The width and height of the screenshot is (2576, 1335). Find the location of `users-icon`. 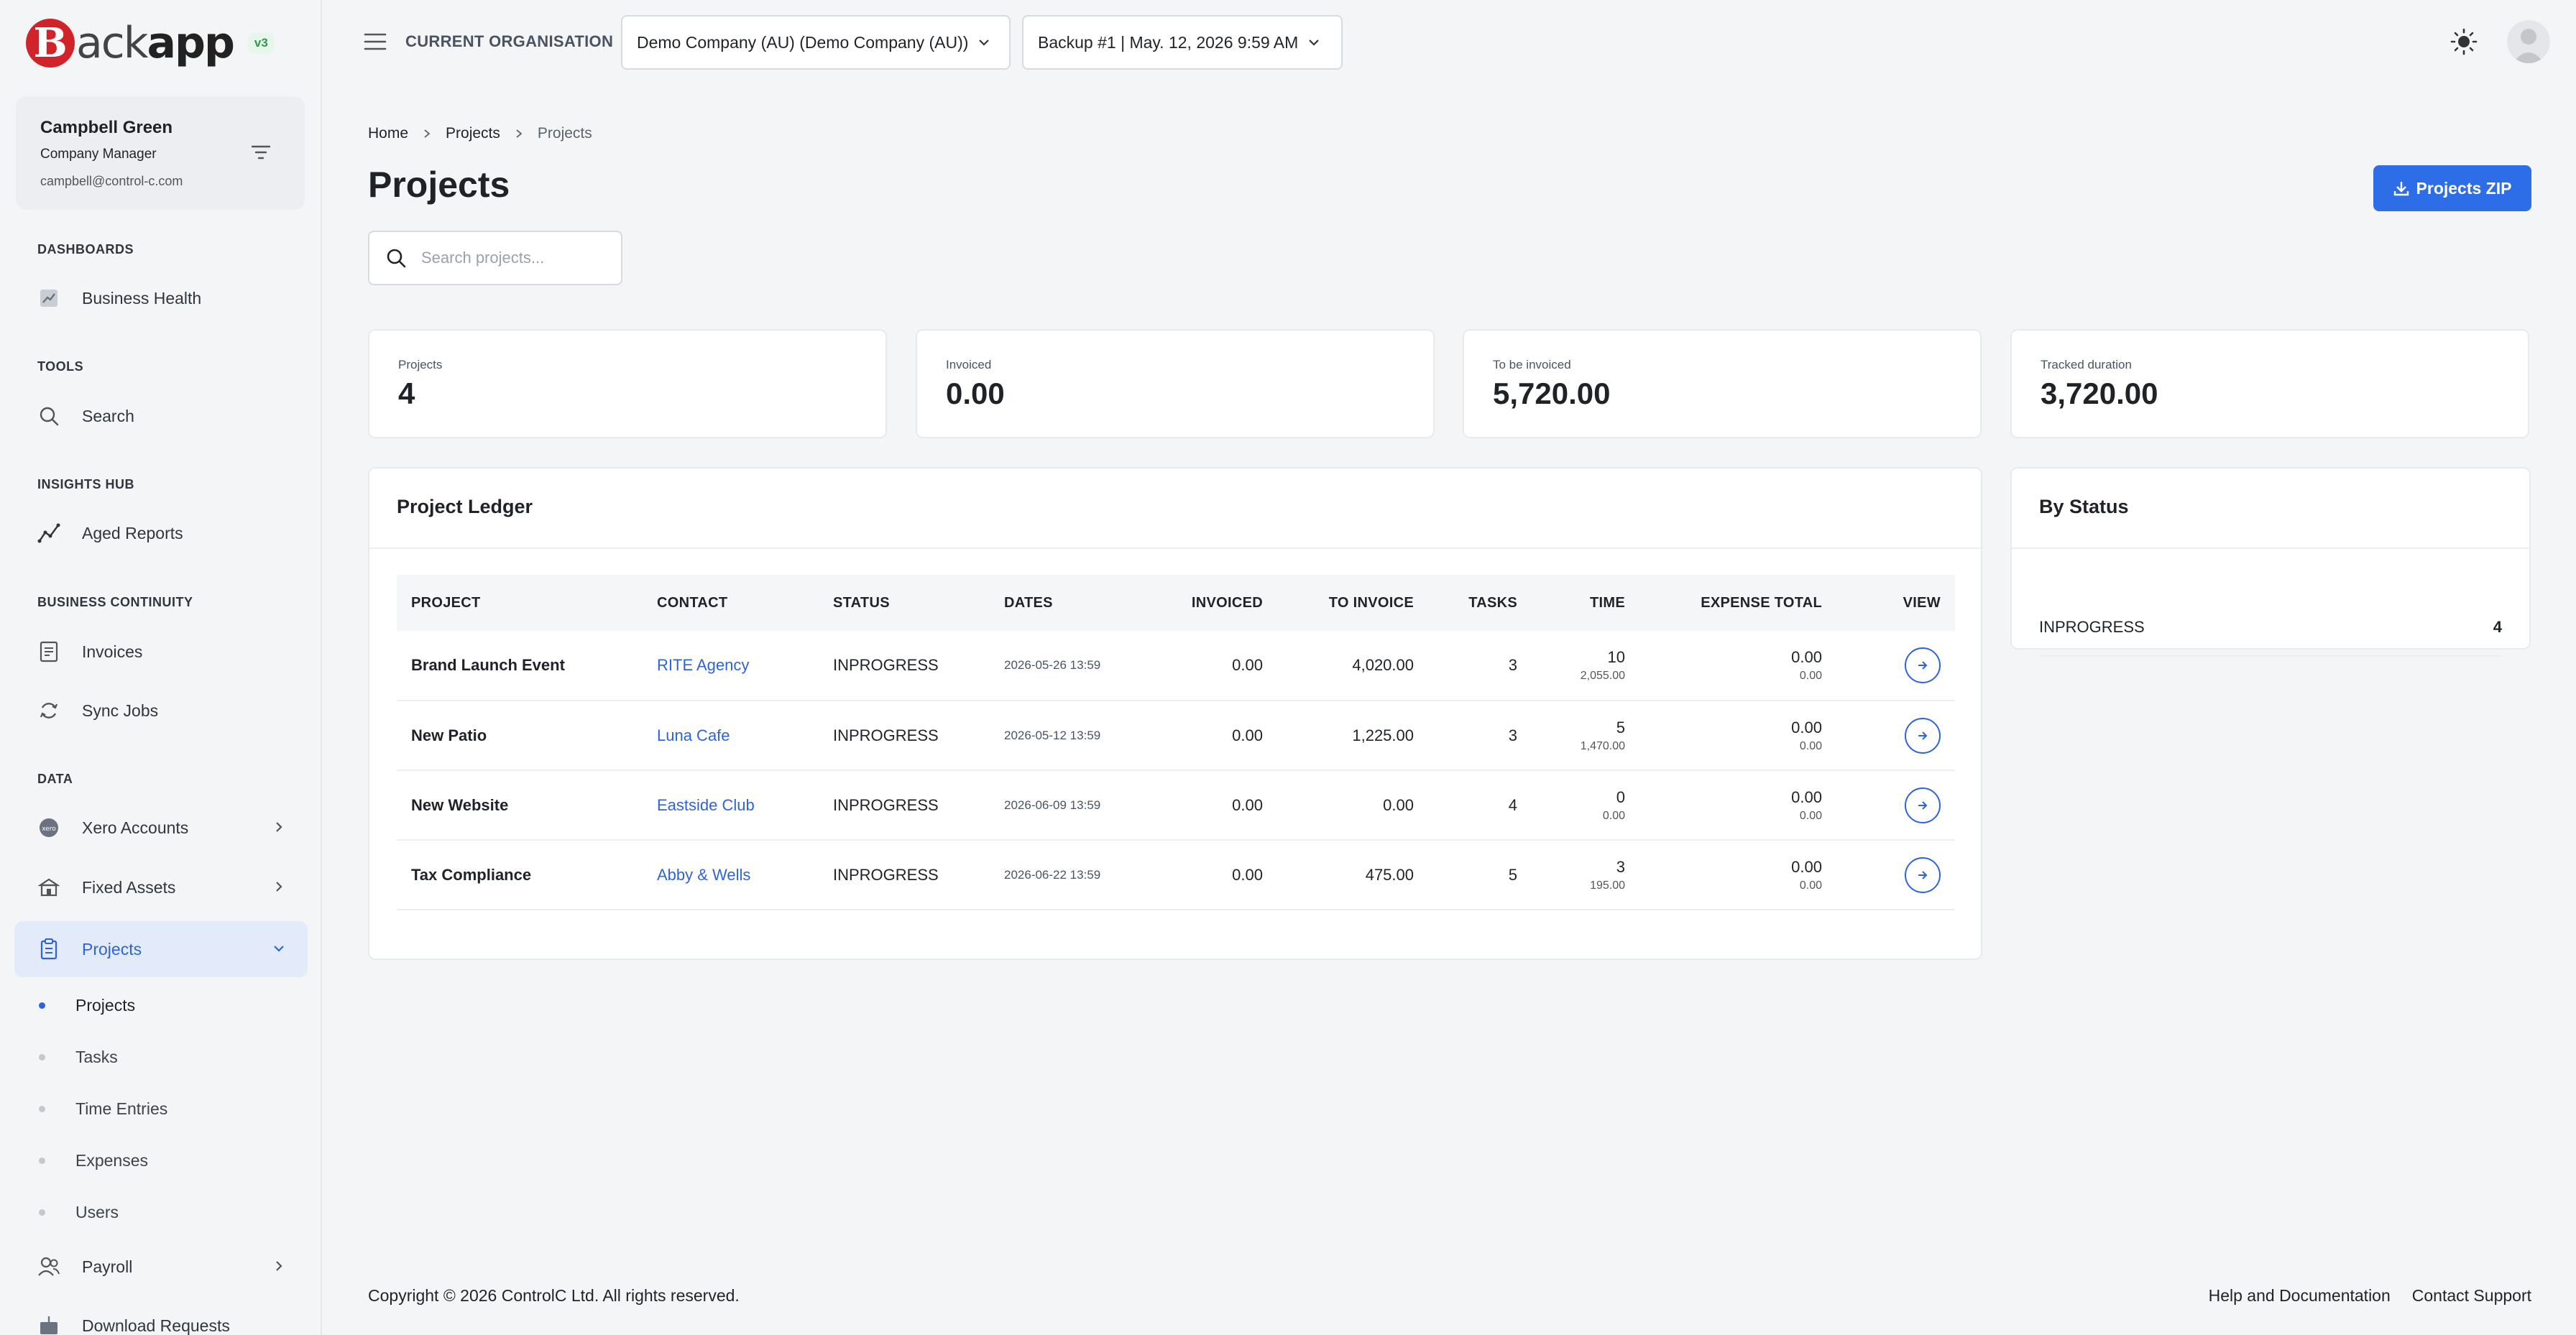

users-icon is located at coordinates (48, 1266).